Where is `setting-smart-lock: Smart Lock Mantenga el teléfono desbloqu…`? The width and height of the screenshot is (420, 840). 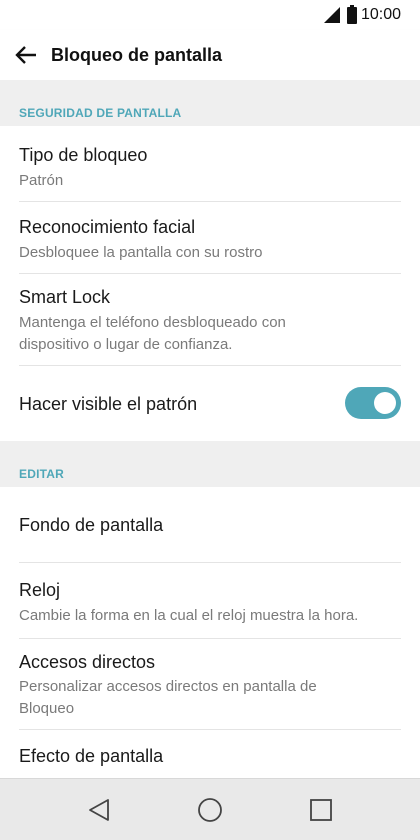 setting-smart-lock: Smart Lock Mantenga el teléfono desbloqu… is located at coordinates (210, 320).